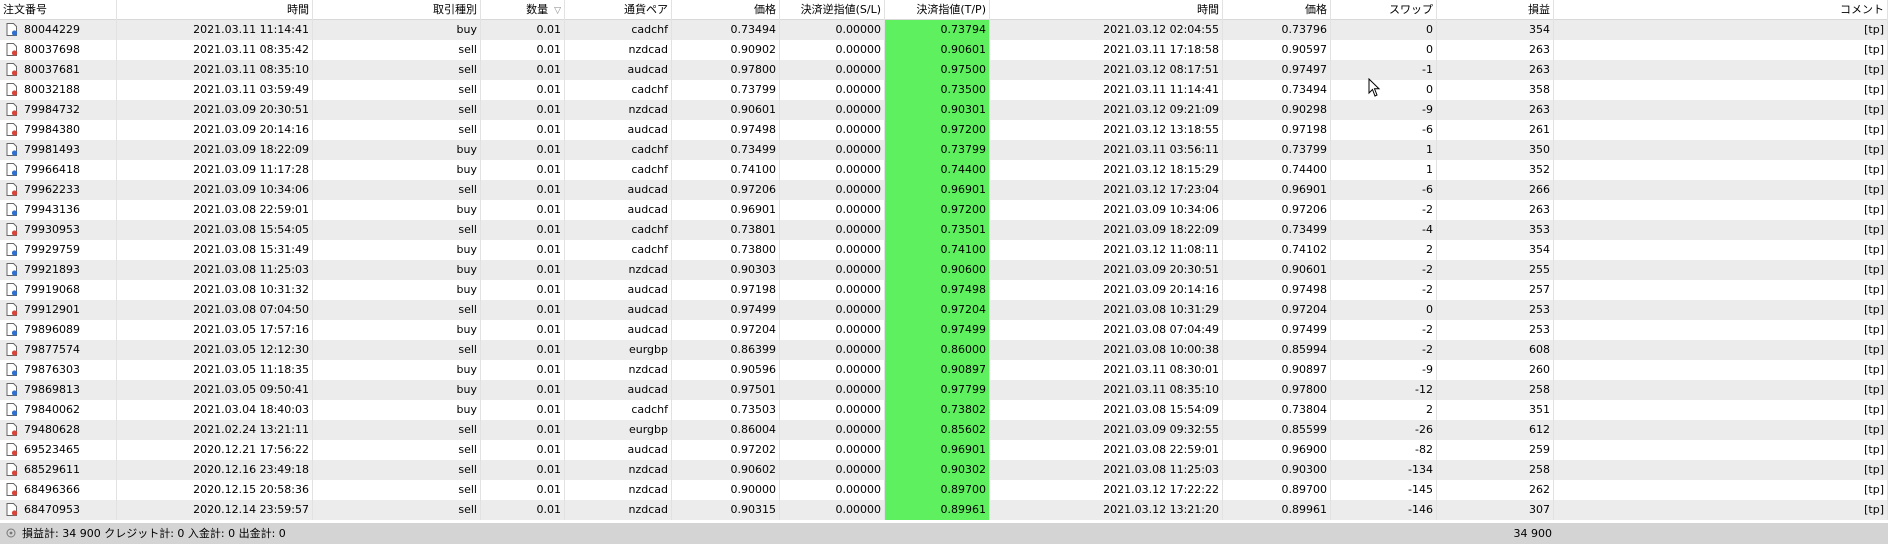 This screenshot has height=544, width=1888. I want to click on header-comment: コメント, so click(1721, 10).